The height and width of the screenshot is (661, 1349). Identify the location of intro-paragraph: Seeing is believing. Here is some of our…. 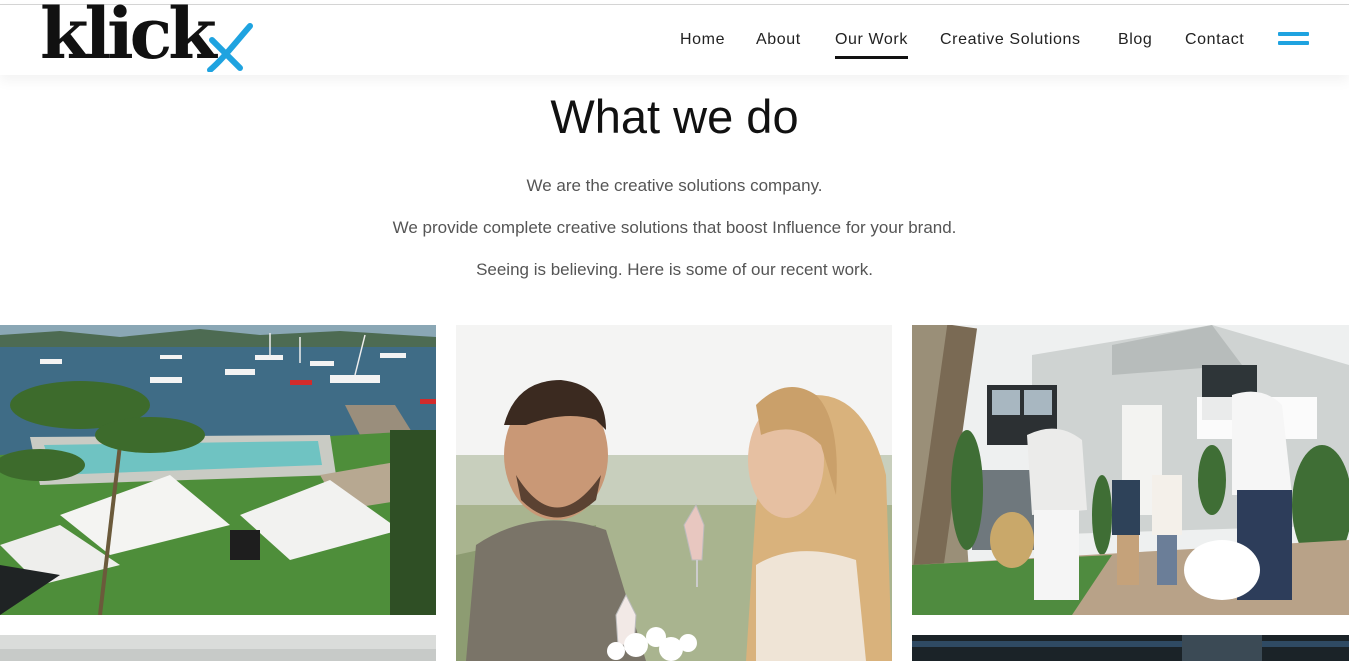
(674, 269).